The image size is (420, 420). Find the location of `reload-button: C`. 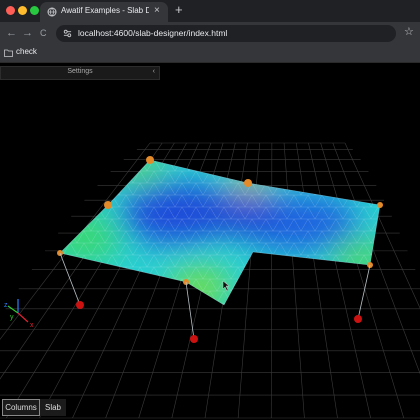

reload-button: C is located at coordinates (43, 33).